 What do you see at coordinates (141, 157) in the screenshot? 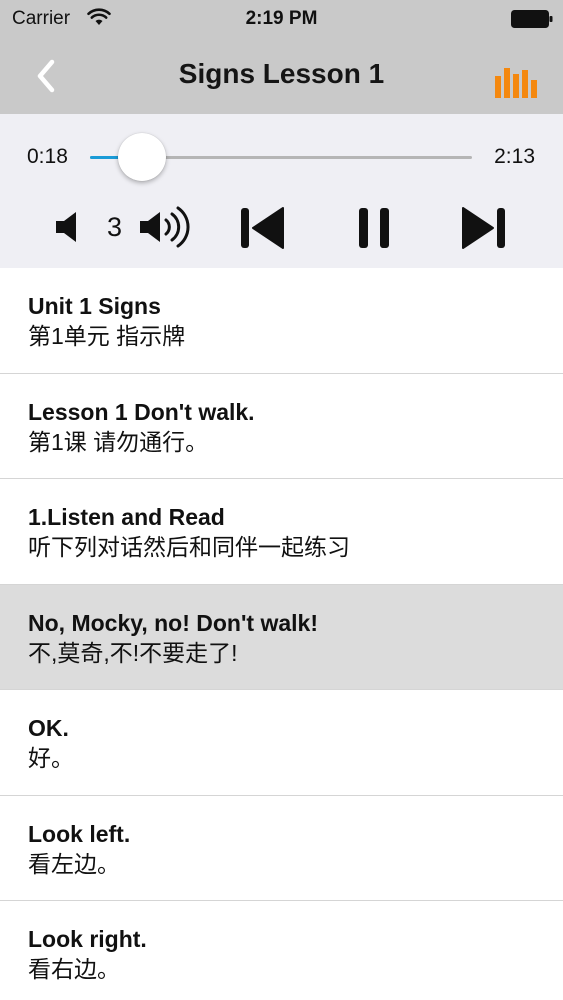
I see `progress-thumb` at bounding box center [141, 157].